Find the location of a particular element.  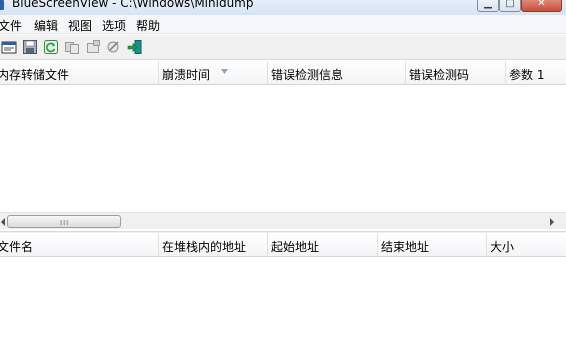

driver-list-header: 文件名 在堆栈内的地址 起始地址 结束地址 大小 is located at coordinates (283, 245).